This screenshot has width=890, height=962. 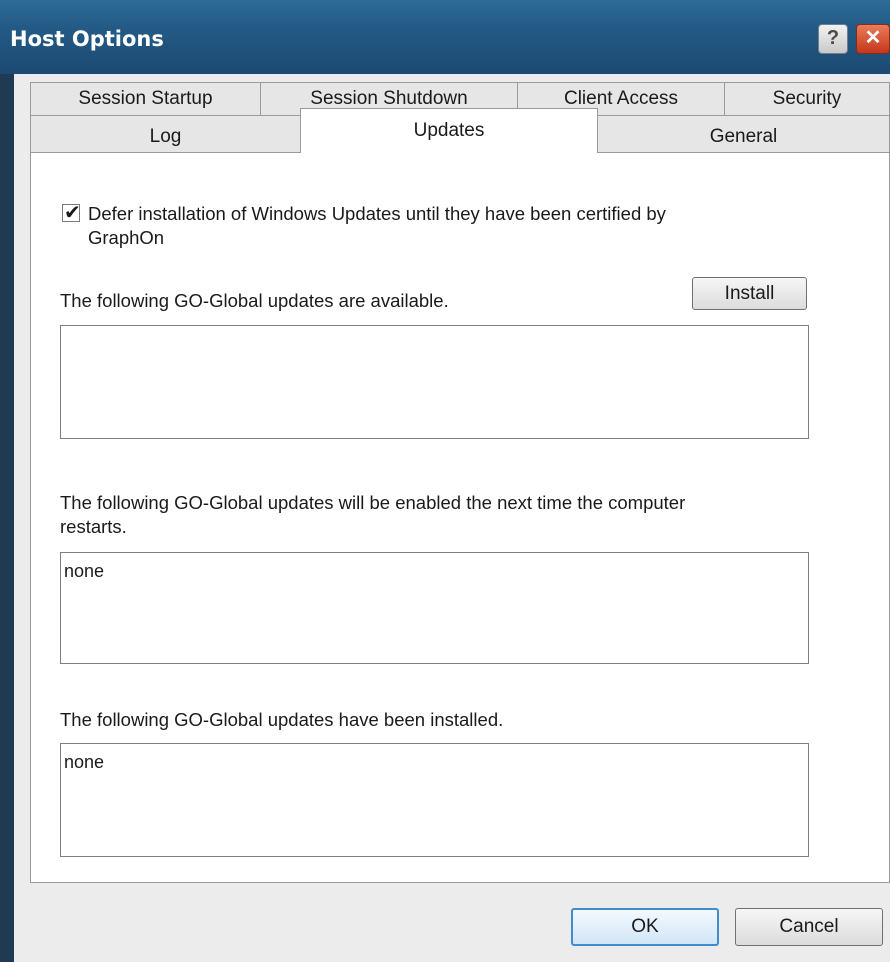 I want to click on checkmark-icon: ✔, so click(x=72, y=213).